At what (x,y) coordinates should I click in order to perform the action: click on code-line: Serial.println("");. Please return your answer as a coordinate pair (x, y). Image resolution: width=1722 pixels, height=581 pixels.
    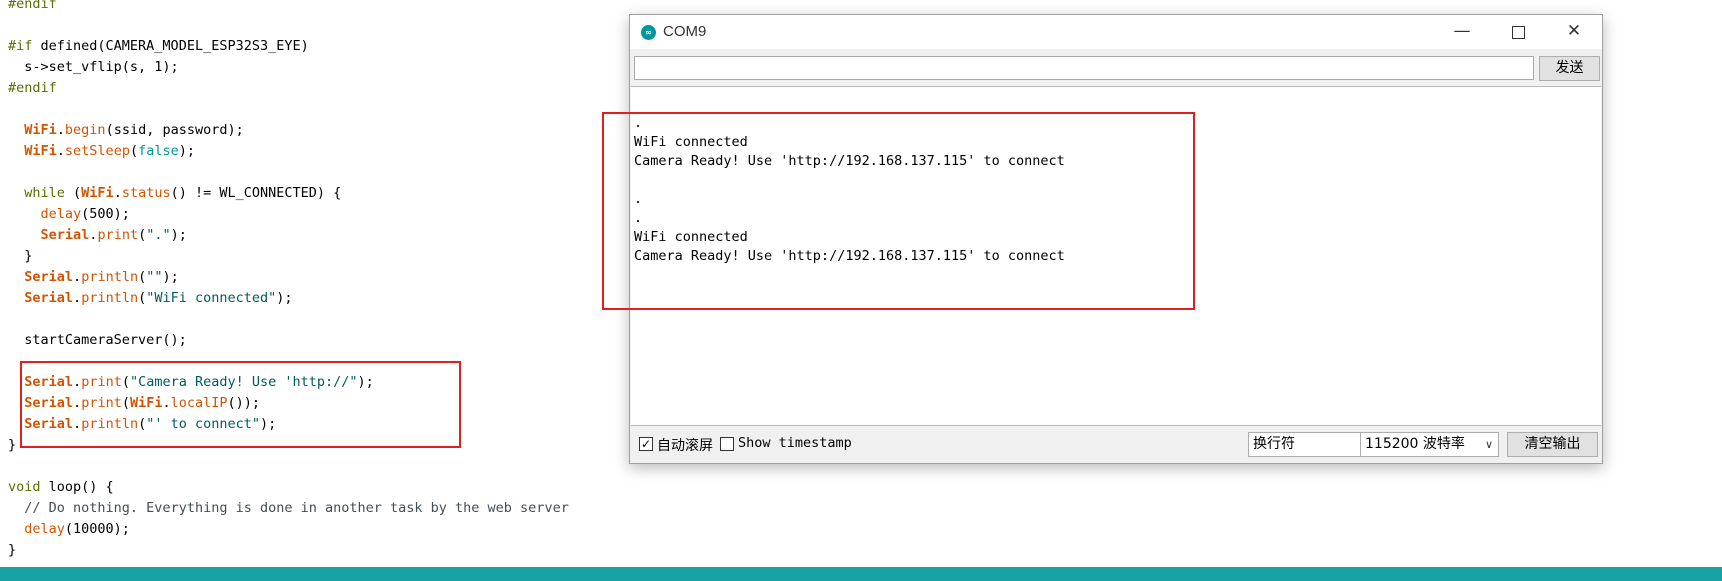
    Looking at the image, I should click on (101, 277).